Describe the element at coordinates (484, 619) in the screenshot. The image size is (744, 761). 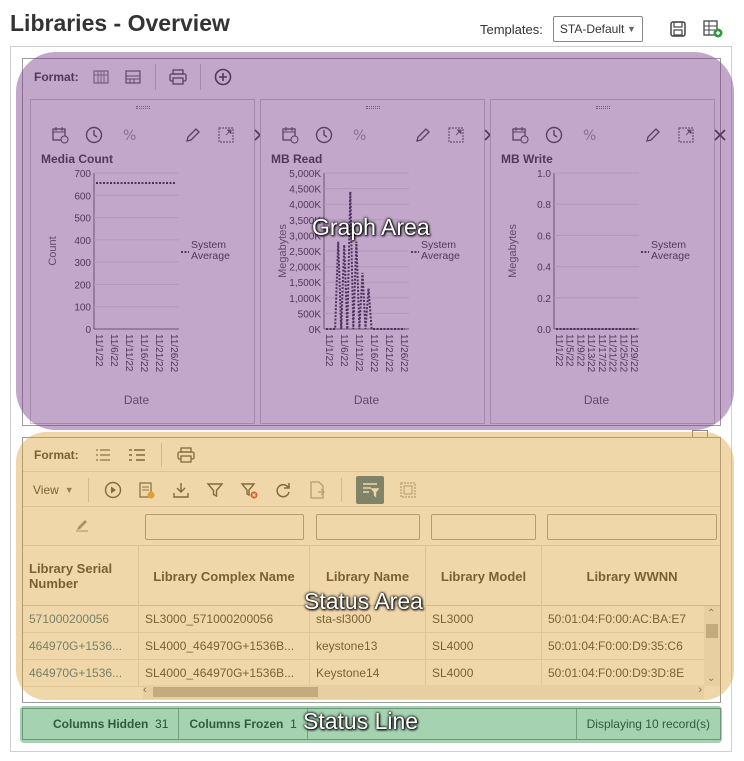
I see `table-cell: SL3000` at that location.